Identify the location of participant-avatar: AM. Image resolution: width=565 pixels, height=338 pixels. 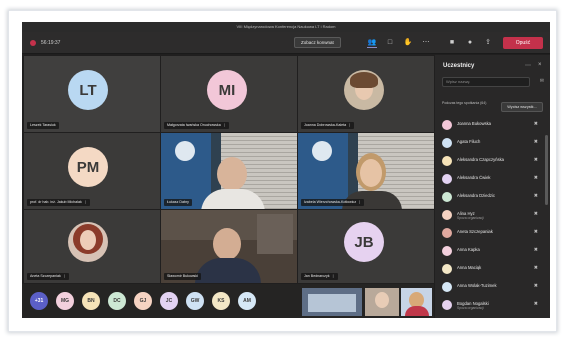
(247, 301).